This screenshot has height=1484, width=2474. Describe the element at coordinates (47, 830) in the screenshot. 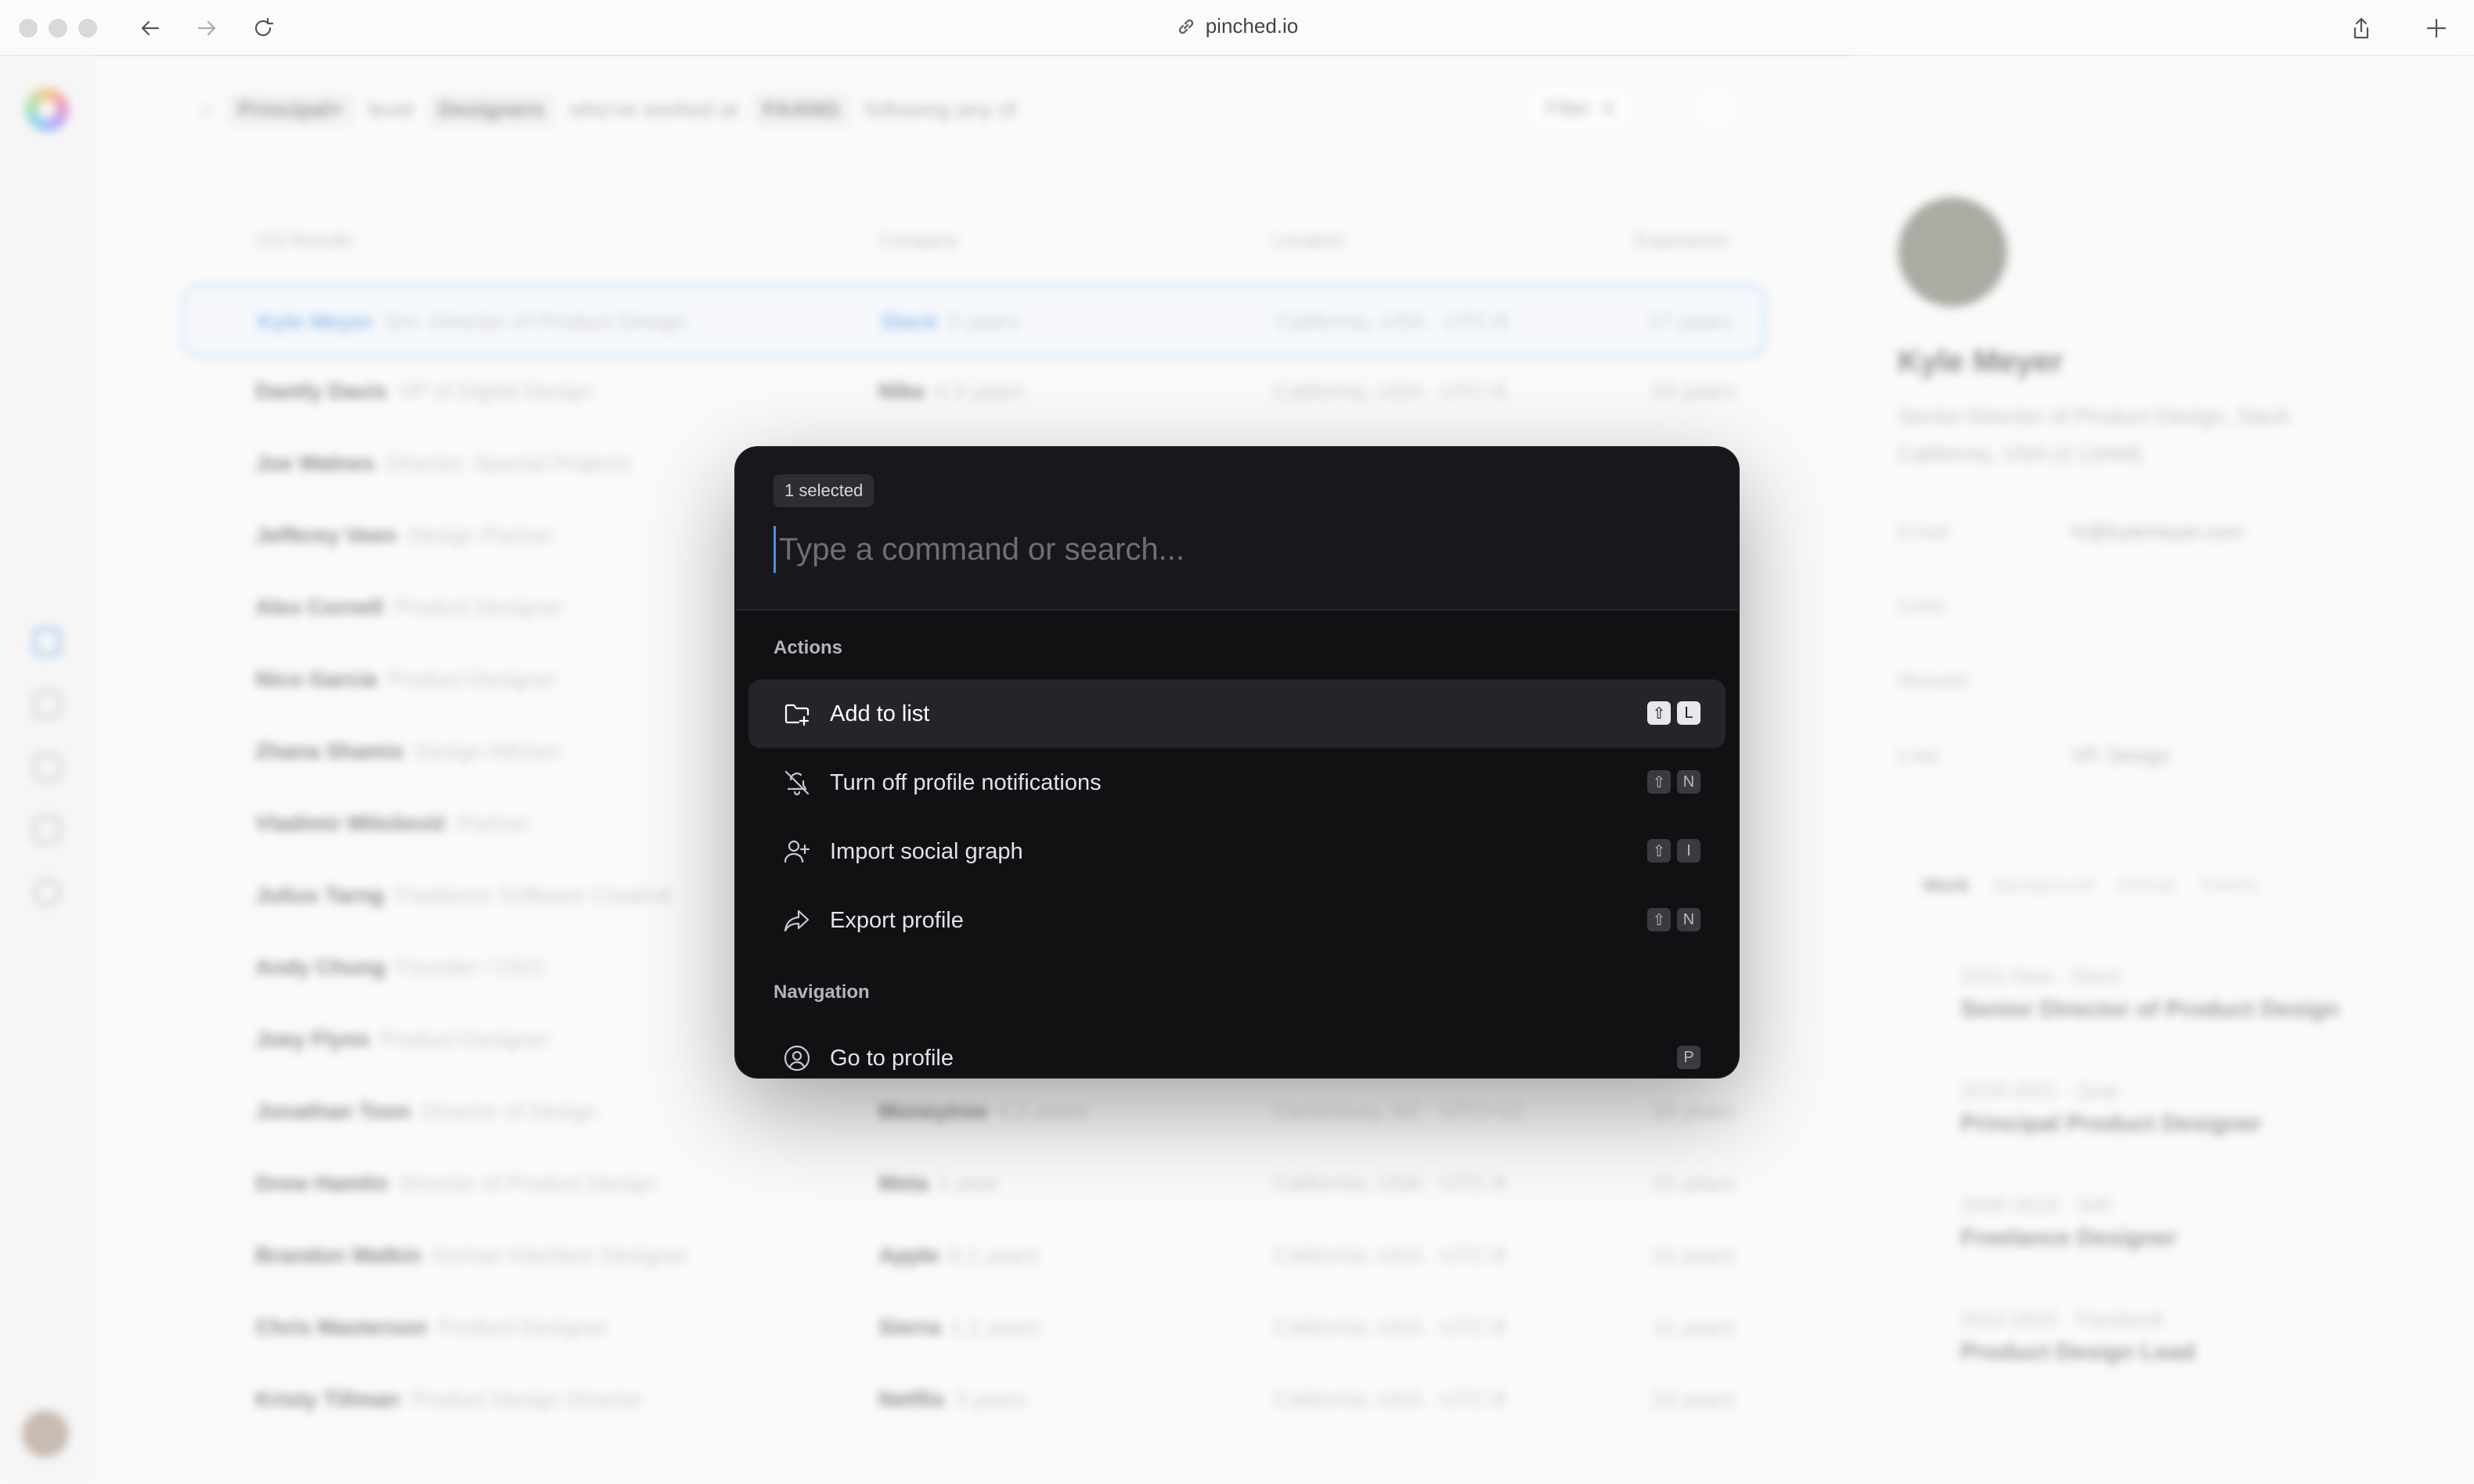

I see `people-icon` at that location.